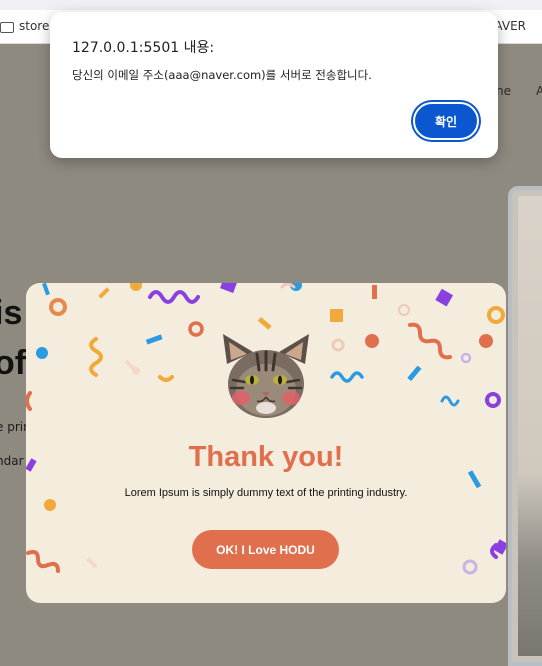 Image resolution: width=542 pixels, height=666 pixels. Describe the element at coordinates (143, 48) in the screenshot. I see `alert-title: 127.0.0.1:5501 내용:` at that location.